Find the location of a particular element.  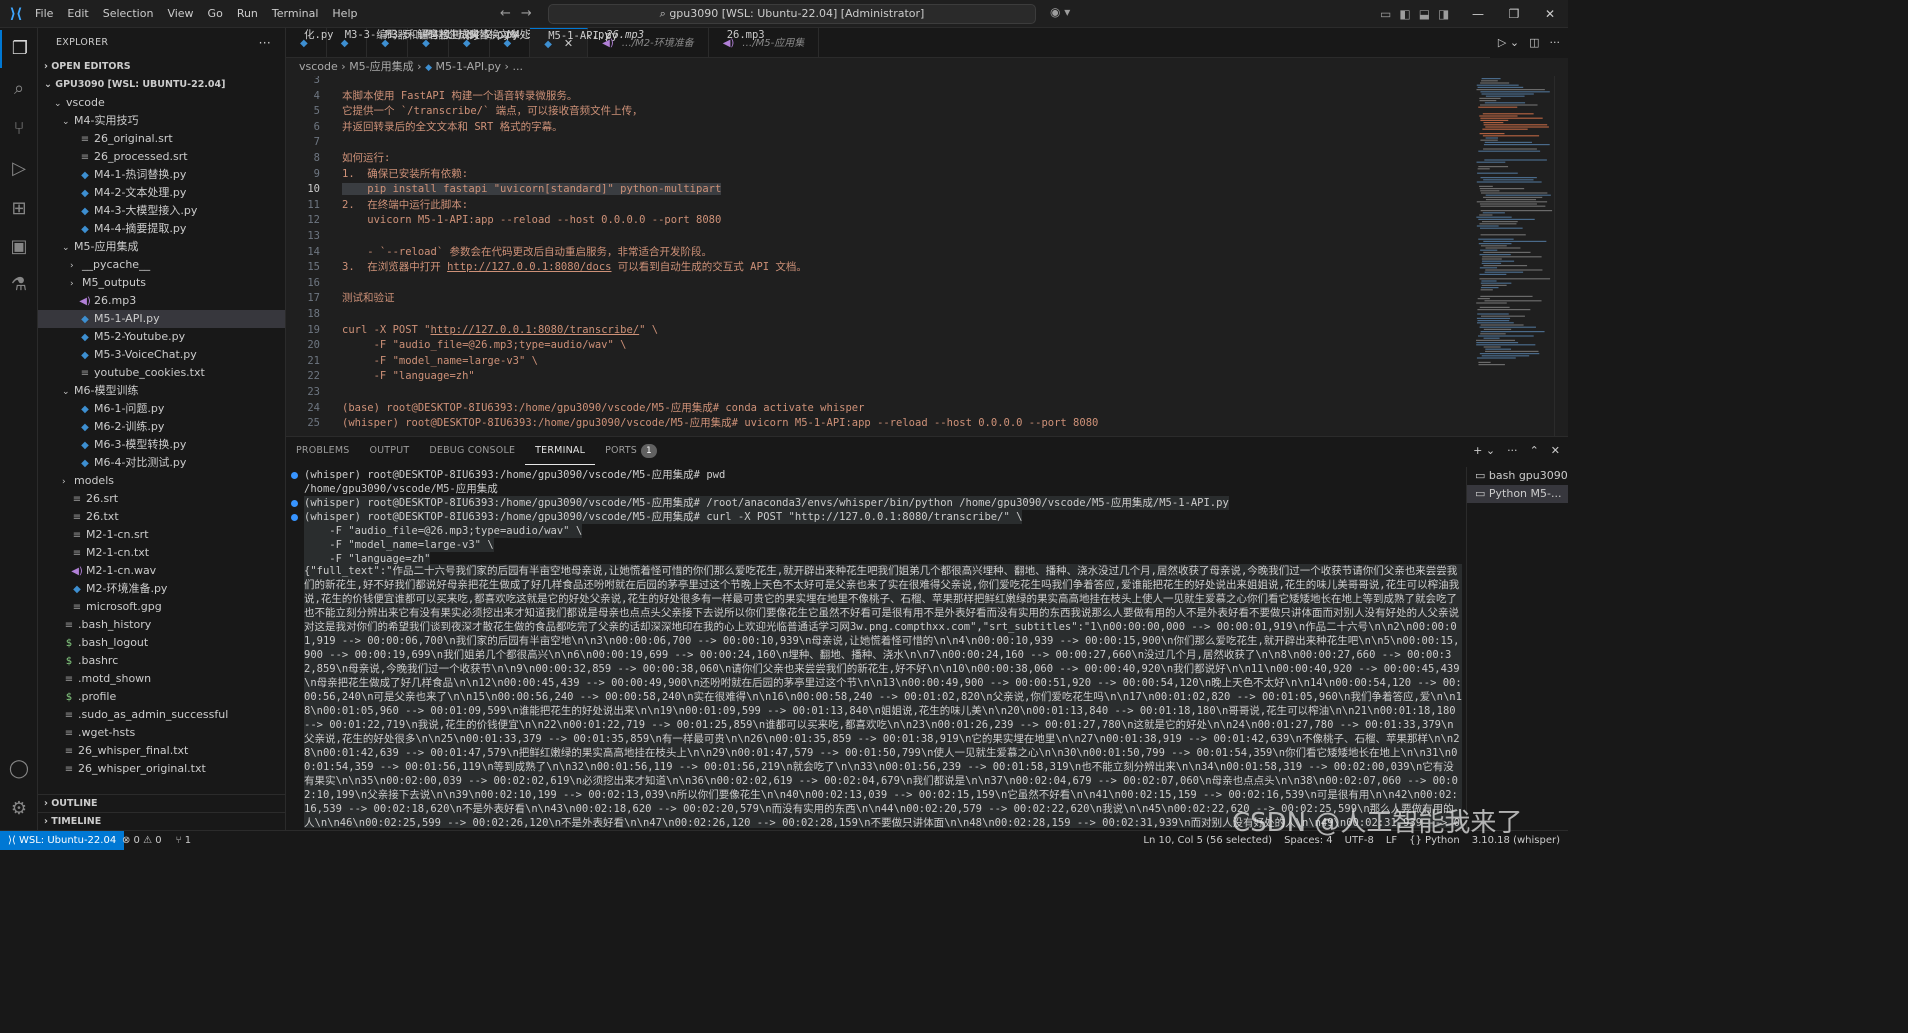

forward-arrow-icon: → is located at coordinates (526, 14).